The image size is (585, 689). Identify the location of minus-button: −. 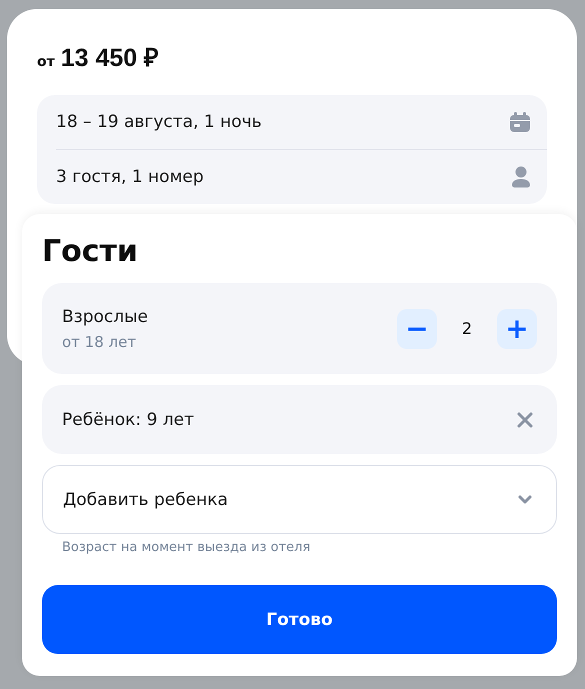
(417, 328).